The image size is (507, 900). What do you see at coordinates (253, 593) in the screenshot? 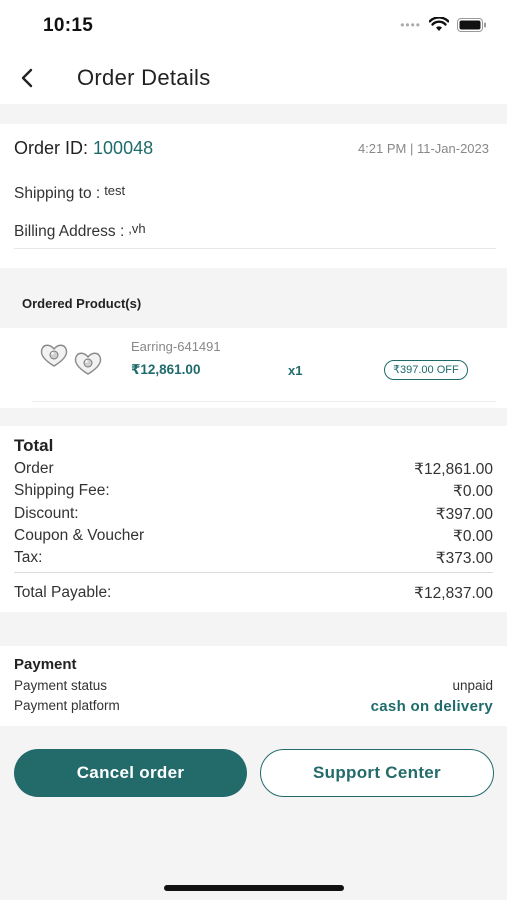
I see `total-payable-row: Total Payable: ₹12,837.00` at bounding box center [253, 593].